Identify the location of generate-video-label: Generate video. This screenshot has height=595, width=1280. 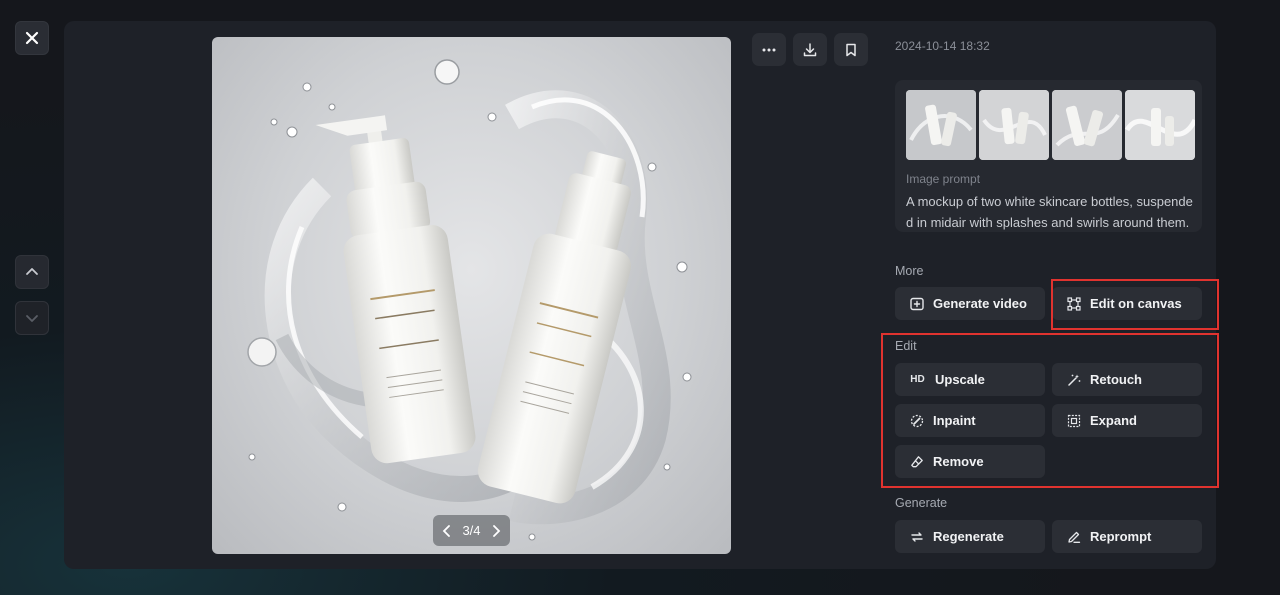
(980, 303).